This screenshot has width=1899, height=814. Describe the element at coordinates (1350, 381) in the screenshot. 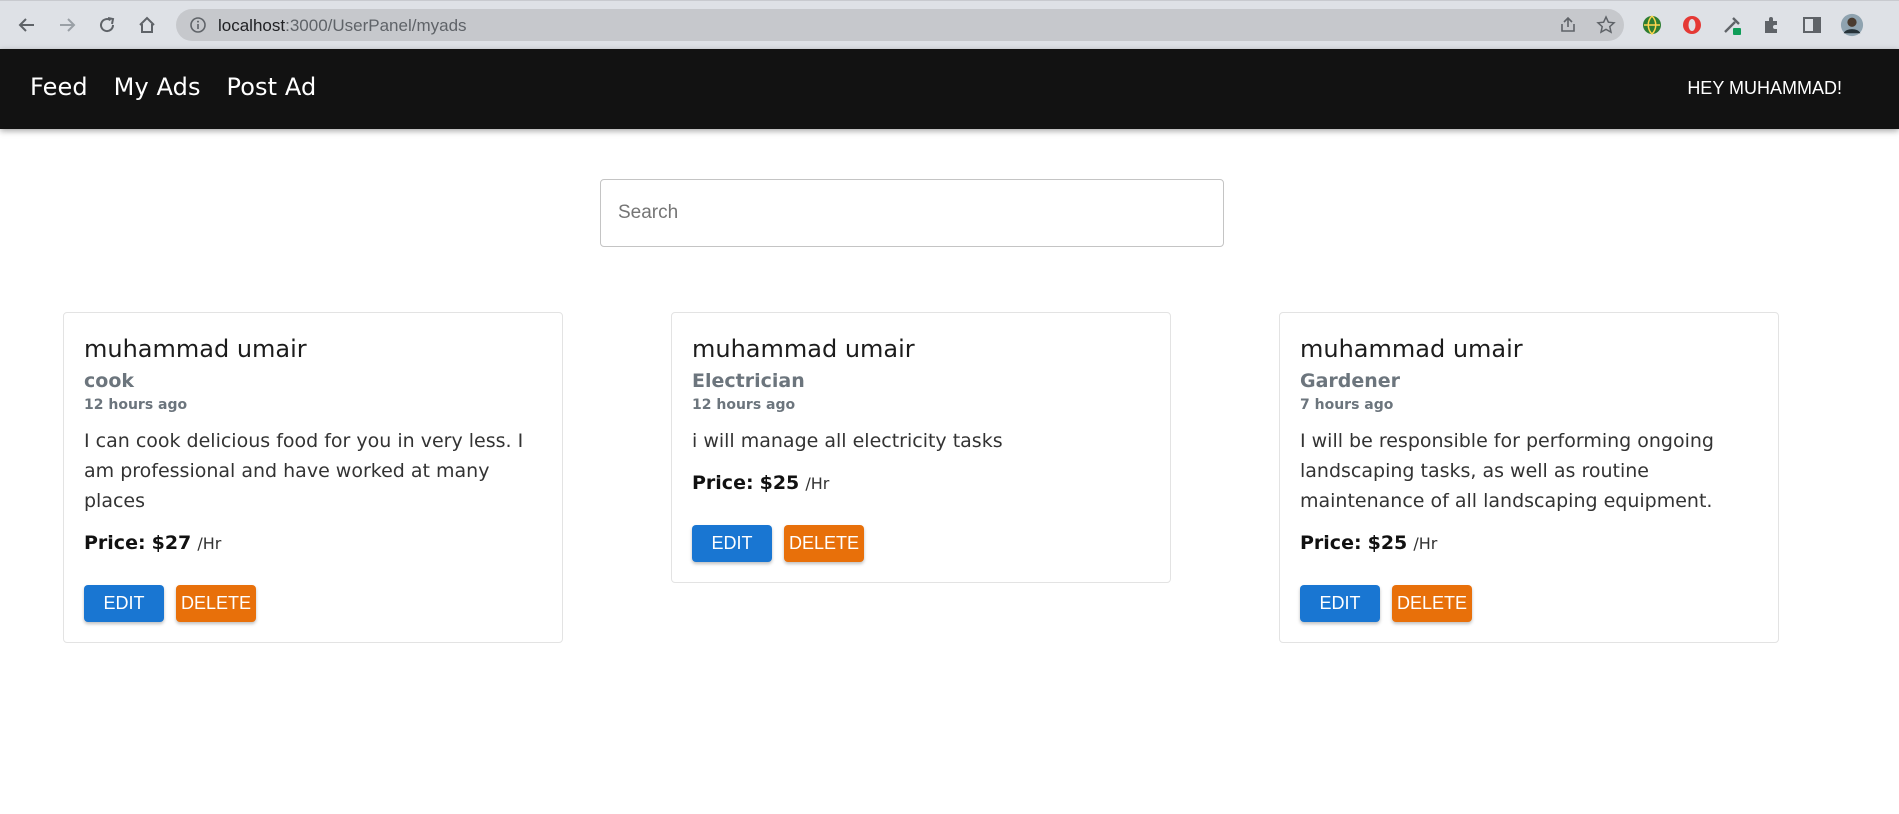

I see `ad-profession: Gardener` at that location.